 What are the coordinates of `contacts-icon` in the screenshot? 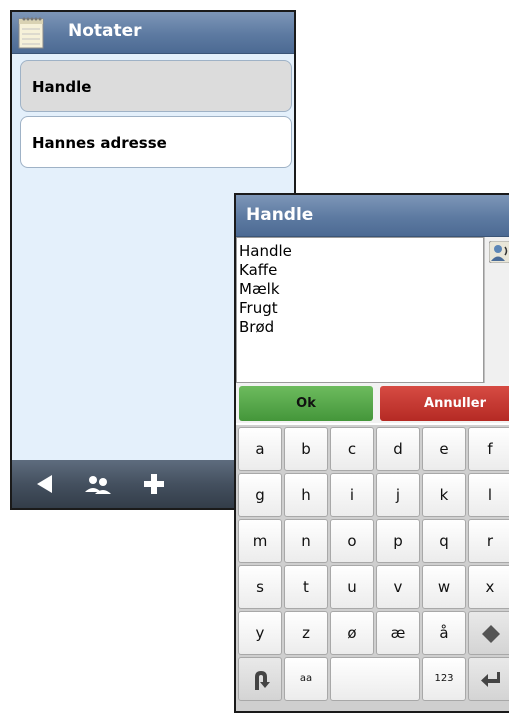 It's located at (98, 484).